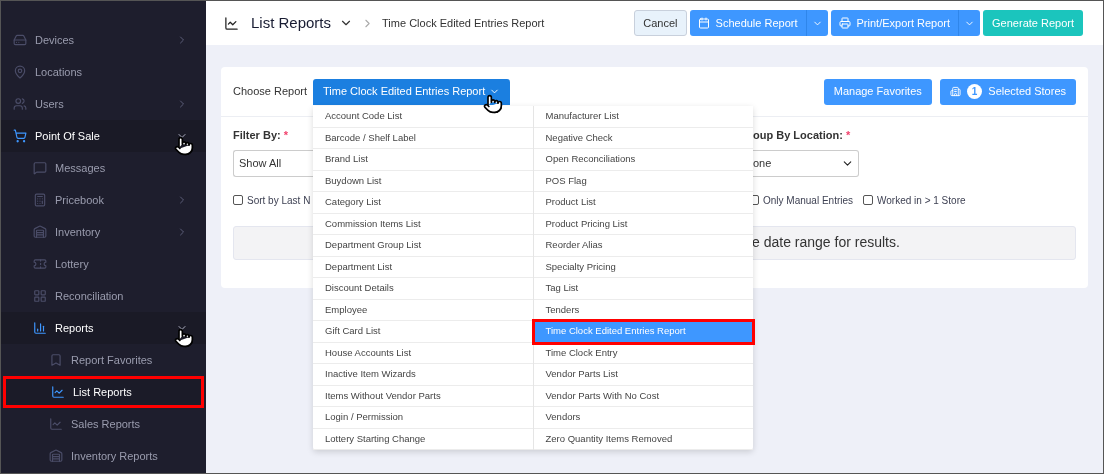 The width and height of the screenshot is (1104, 474). Describe the element at coordinates (643, 138) in the screenshot. I see `report-option: Negative Check` at that location.